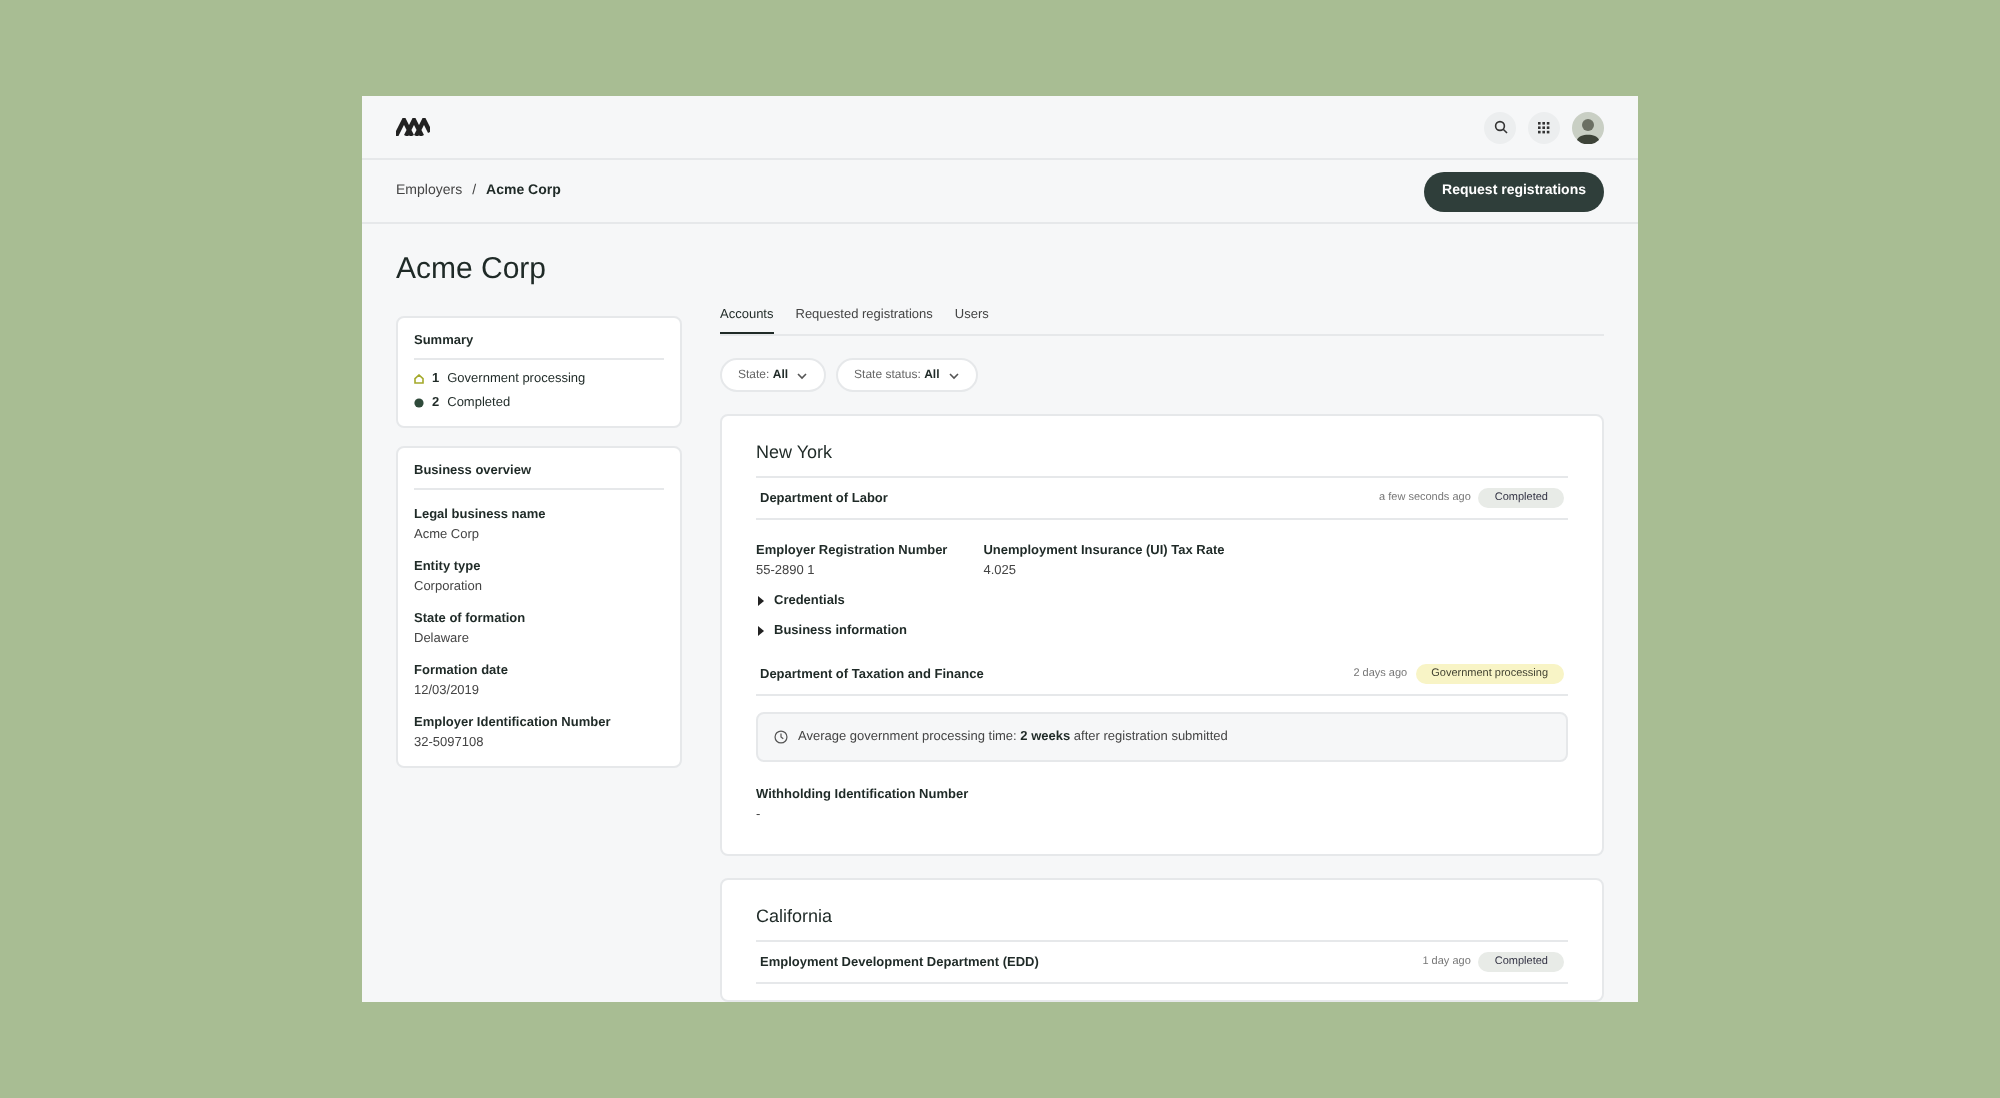 The width and height of the screenshot is (2000, 1098). What do you see at coordinates (781, 737) in the screenshot?
I see `clock-icon` at bounding box center [781, 737].